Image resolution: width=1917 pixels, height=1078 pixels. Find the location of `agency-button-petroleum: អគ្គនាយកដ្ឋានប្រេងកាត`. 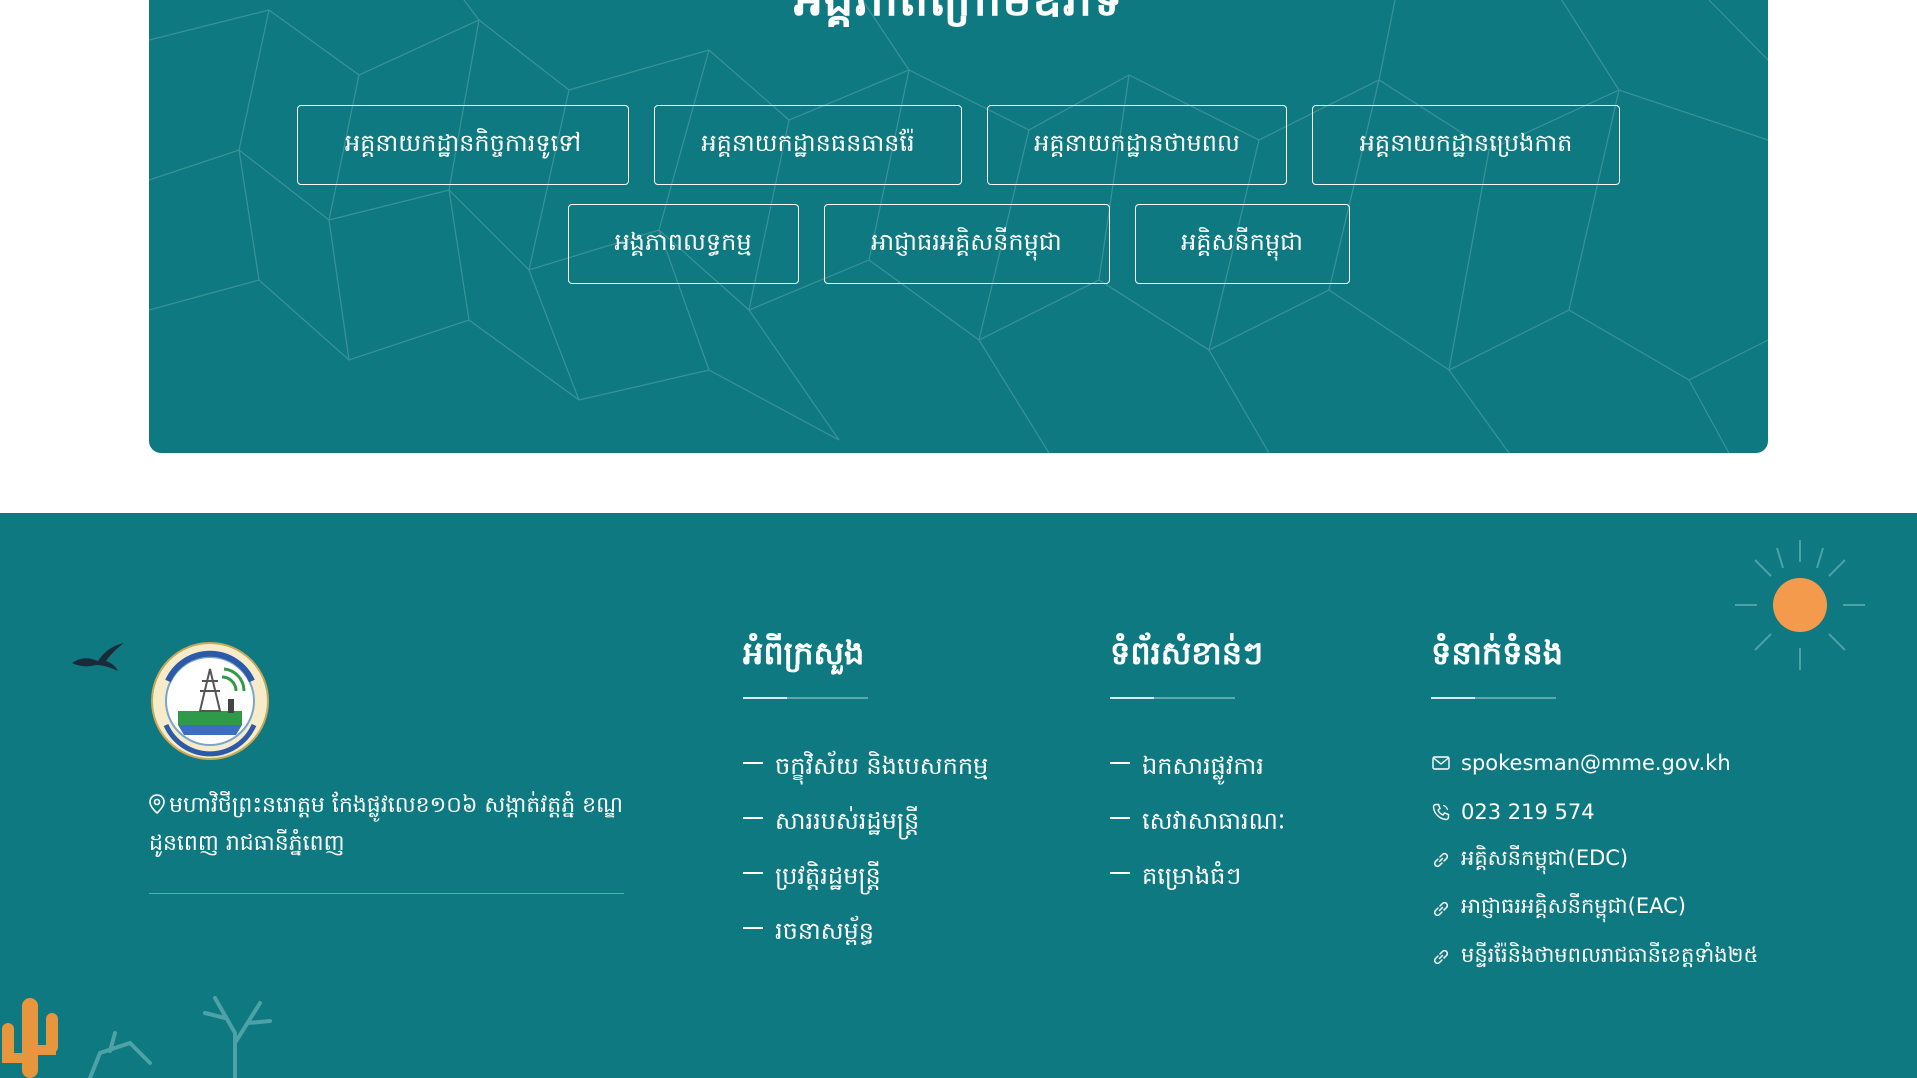

agency-button-petroleum: អគ្គនាយកដ្ឋានប្រេងកាត is located at coordinates (1466, 145).